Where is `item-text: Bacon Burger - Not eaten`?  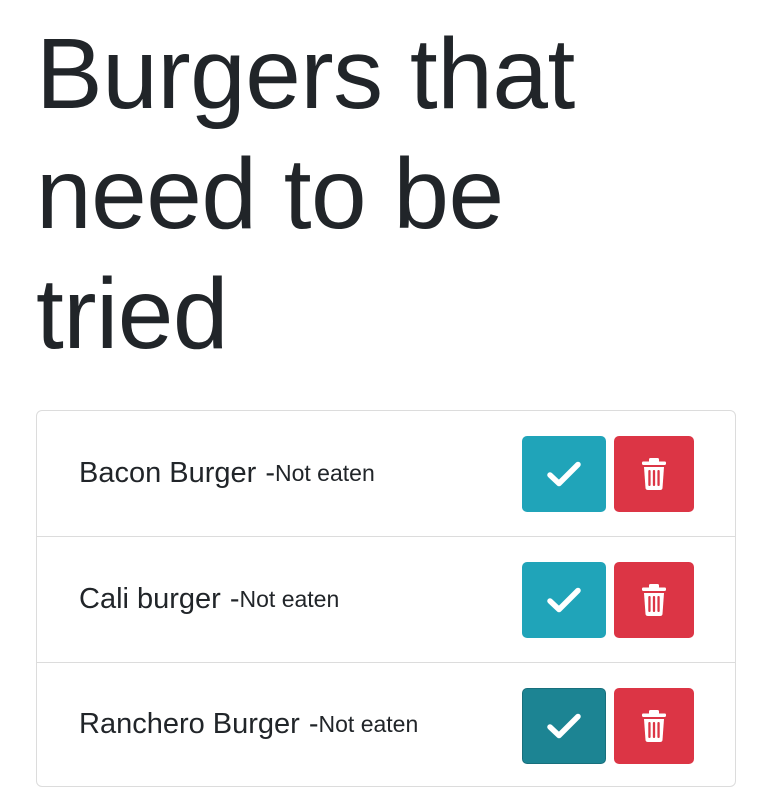 item-text: Bacon Burger - Not eaten is located at coordinates (227, 473).